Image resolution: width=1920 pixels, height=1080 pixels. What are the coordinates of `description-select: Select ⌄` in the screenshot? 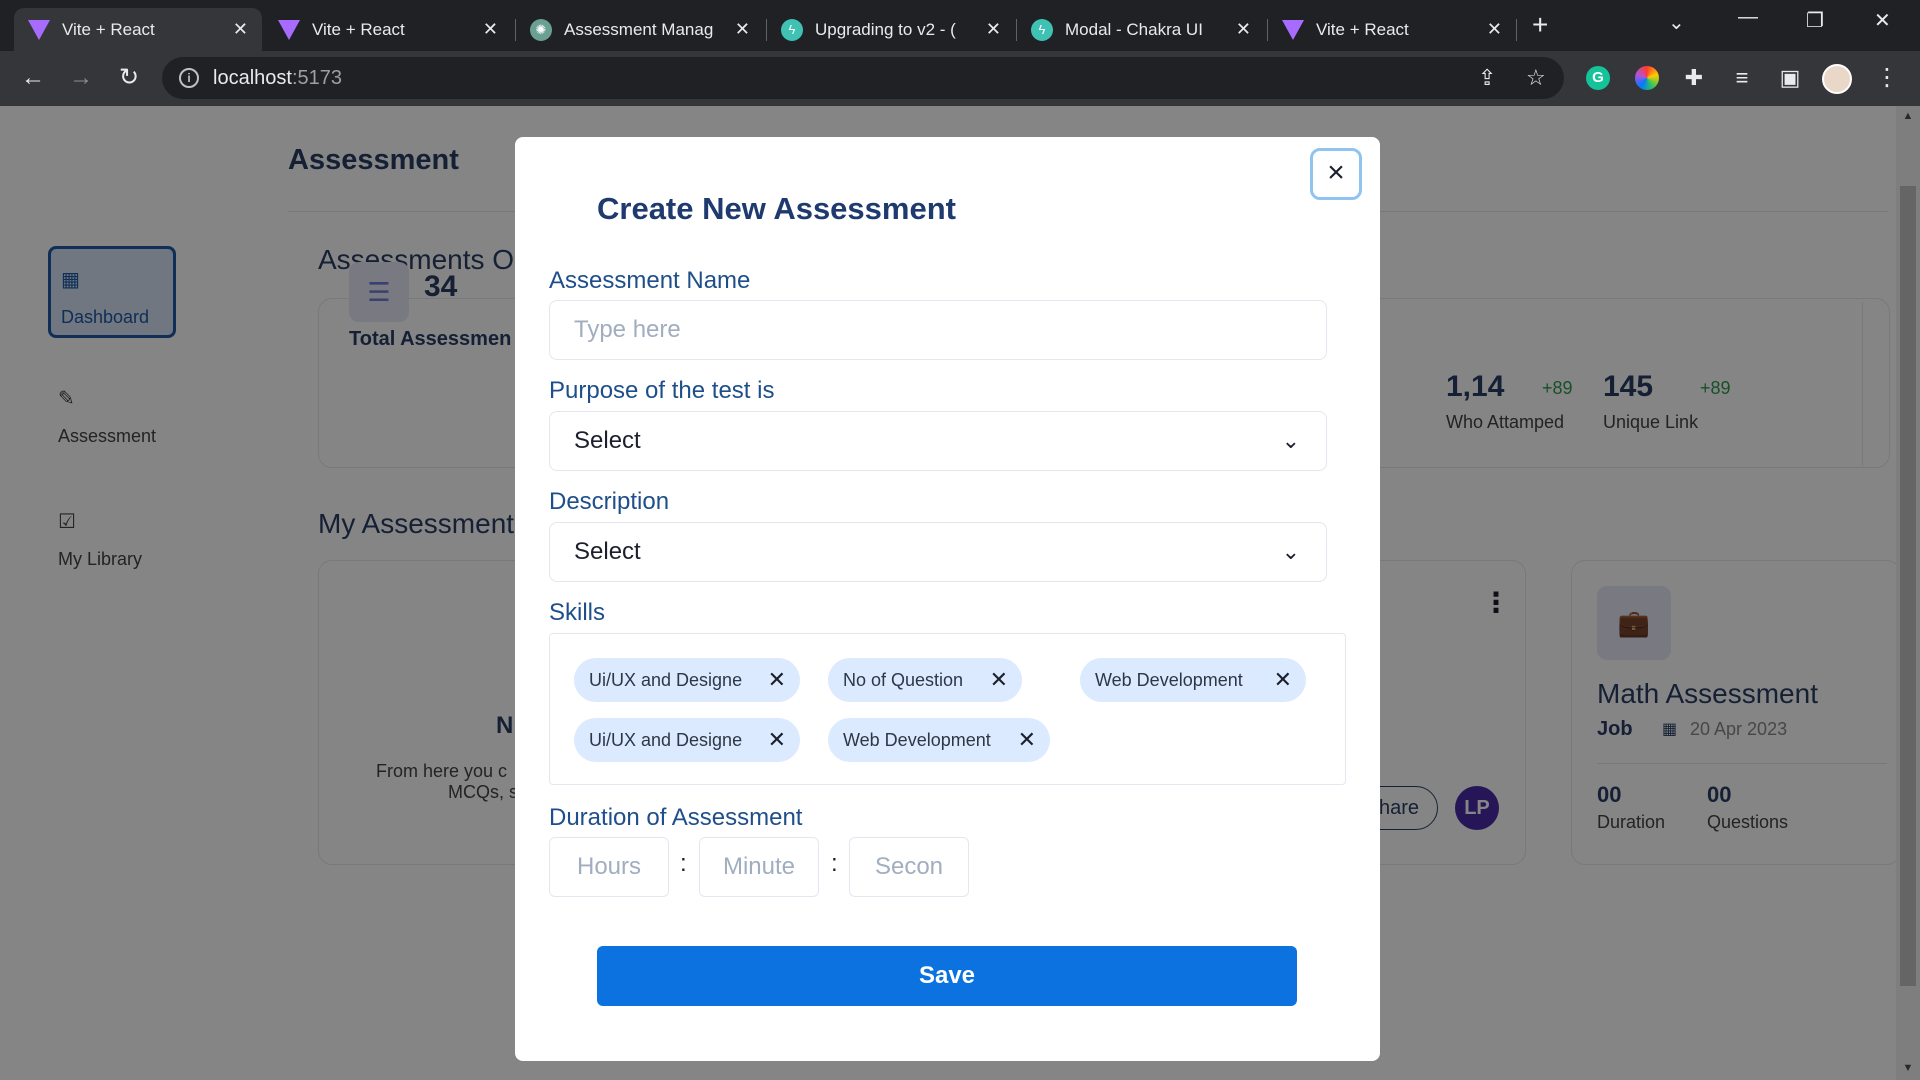 It's located at (938, 552).